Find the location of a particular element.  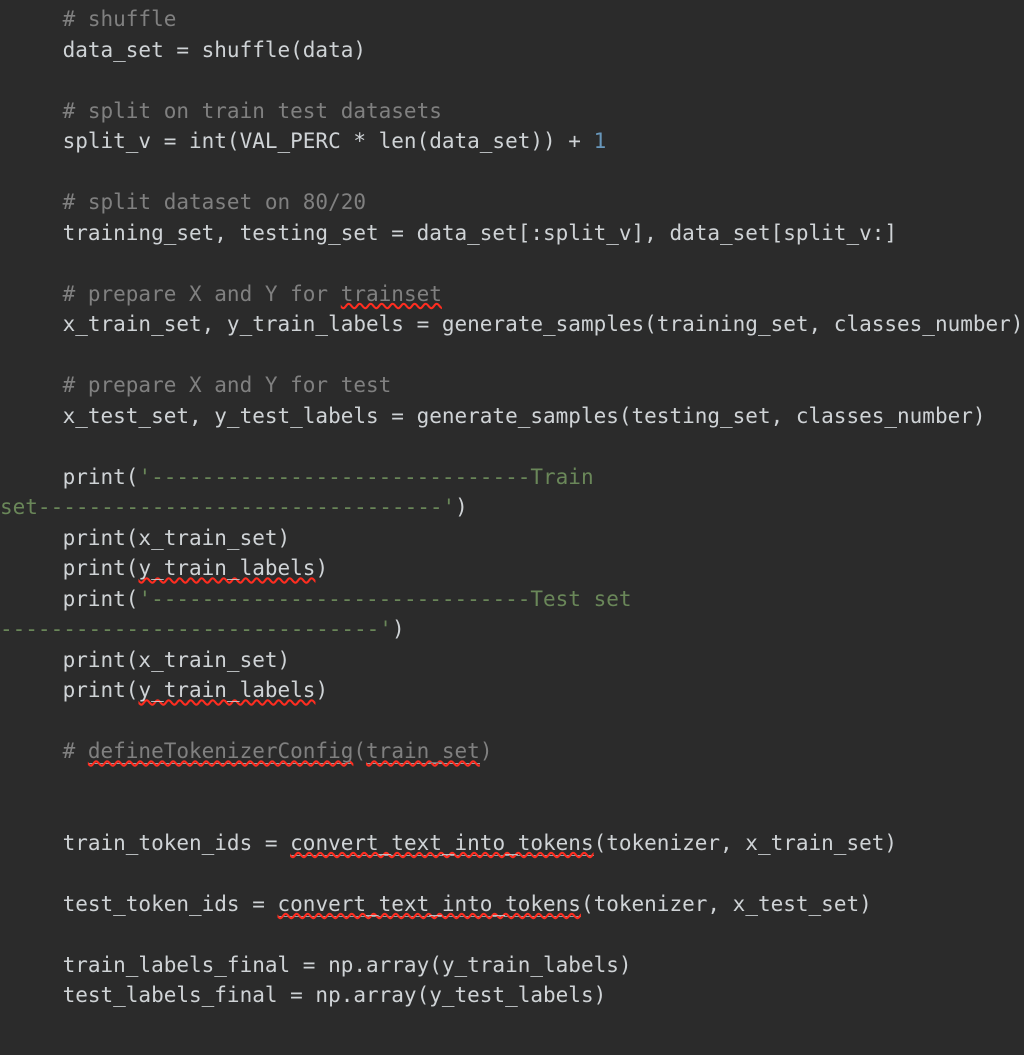

code-token: # shuffle is located at coordinates (94, 19).